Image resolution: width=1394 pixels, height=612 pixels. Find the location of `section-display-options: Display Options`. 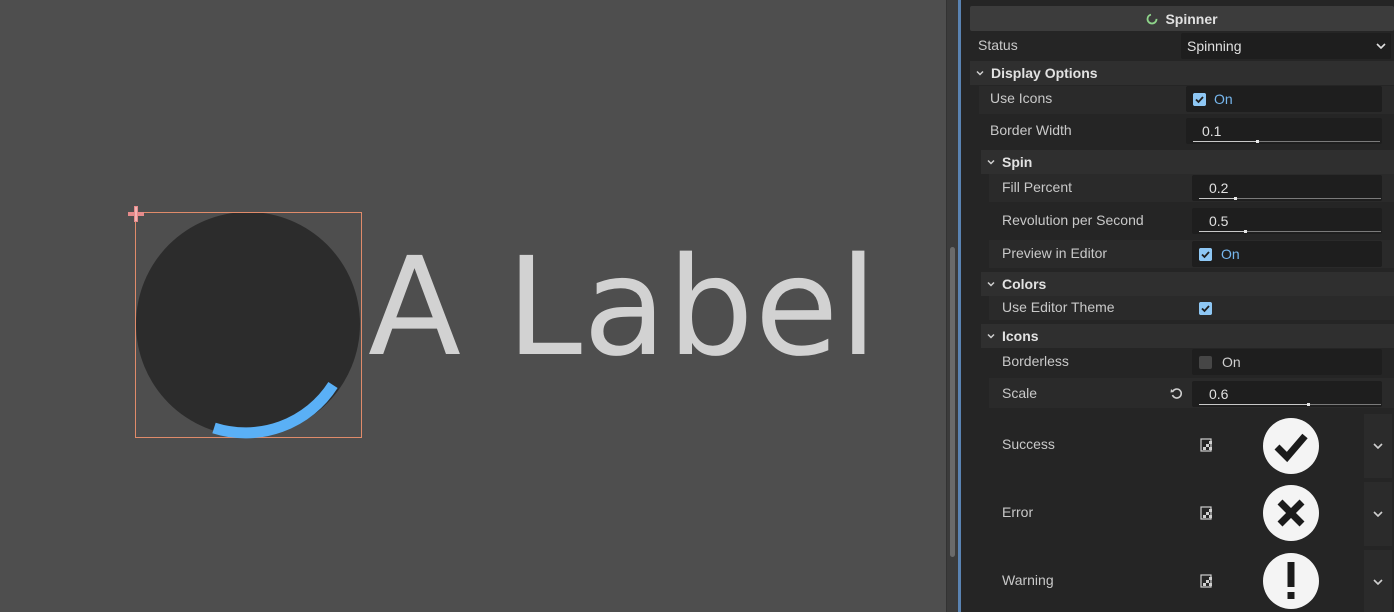

section-display-options: Display Options is located at coordinates (1182, 73).